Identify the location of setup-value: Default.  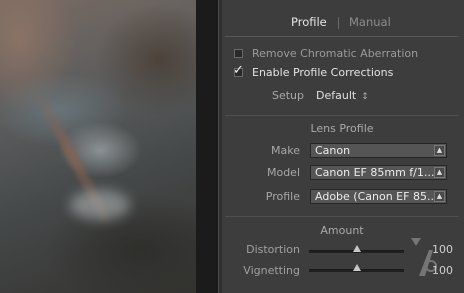
(336, 95).